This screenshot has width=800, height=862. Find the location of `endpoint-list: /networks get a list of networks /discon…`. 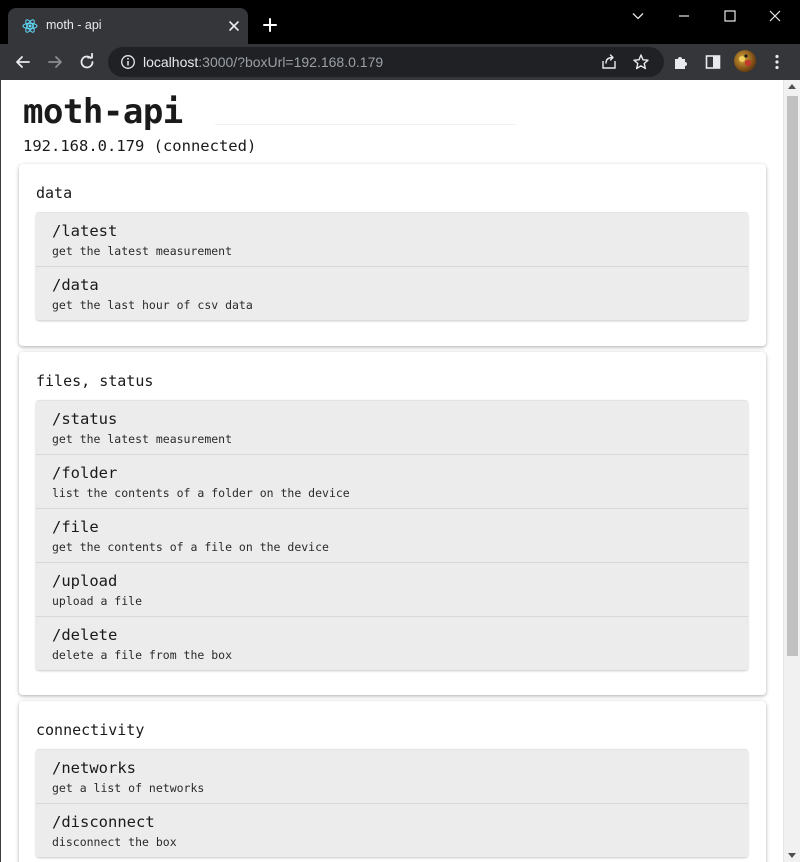

endpoint-list: /networks get a list of networks /discon… is located at coordinates (392, 803).